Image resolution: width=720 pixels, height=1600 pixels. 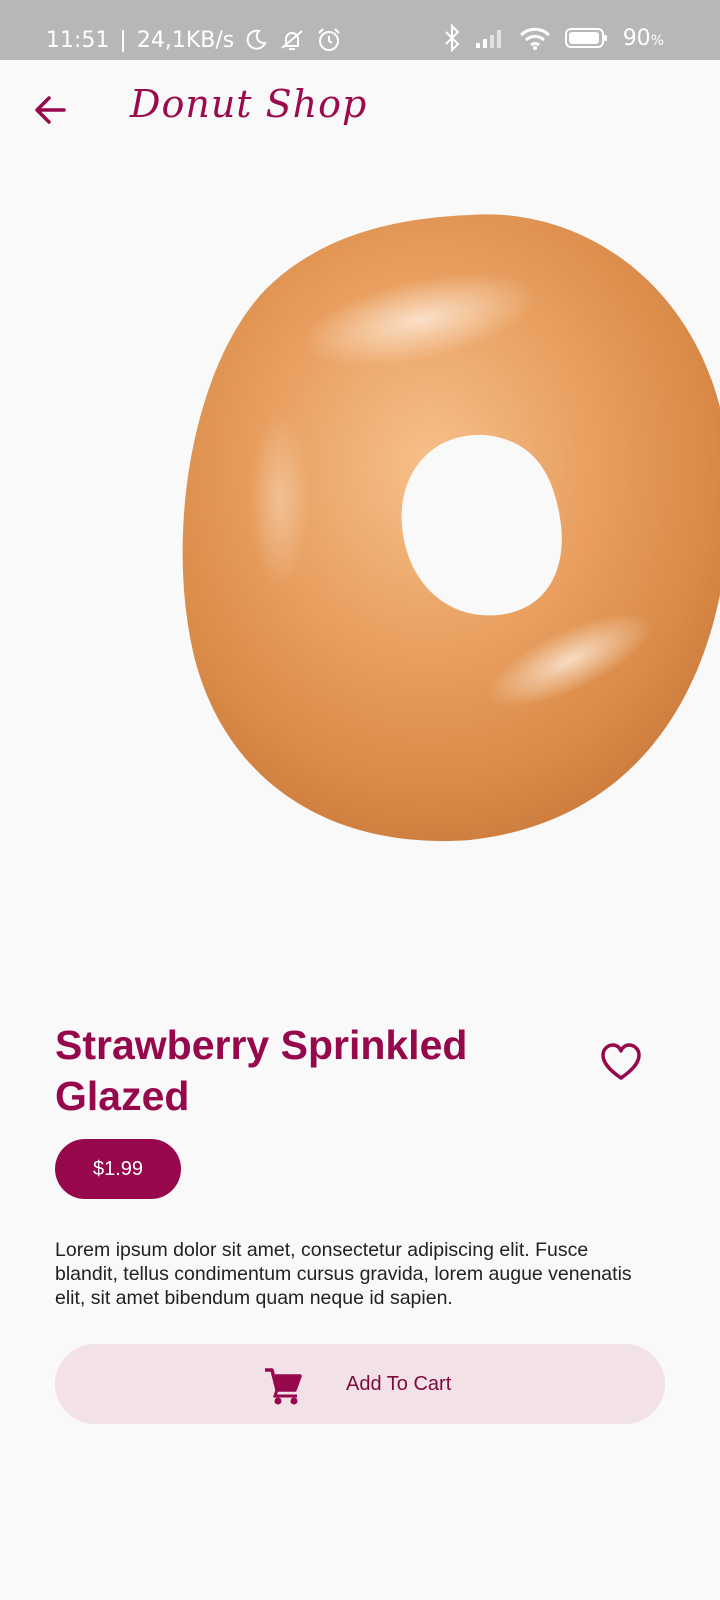 What do you see at coordinates (452, 38) in the screenshot?
I see `bluetooth-icon` at bounding box center [452, 38].